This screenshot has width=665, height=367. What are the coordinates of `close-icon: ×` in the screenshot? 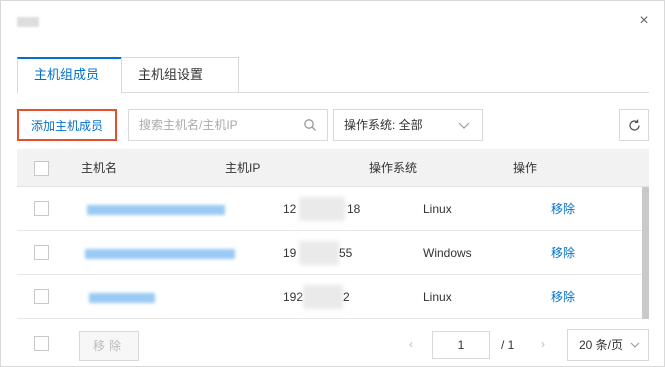 It's located at (644, 21).